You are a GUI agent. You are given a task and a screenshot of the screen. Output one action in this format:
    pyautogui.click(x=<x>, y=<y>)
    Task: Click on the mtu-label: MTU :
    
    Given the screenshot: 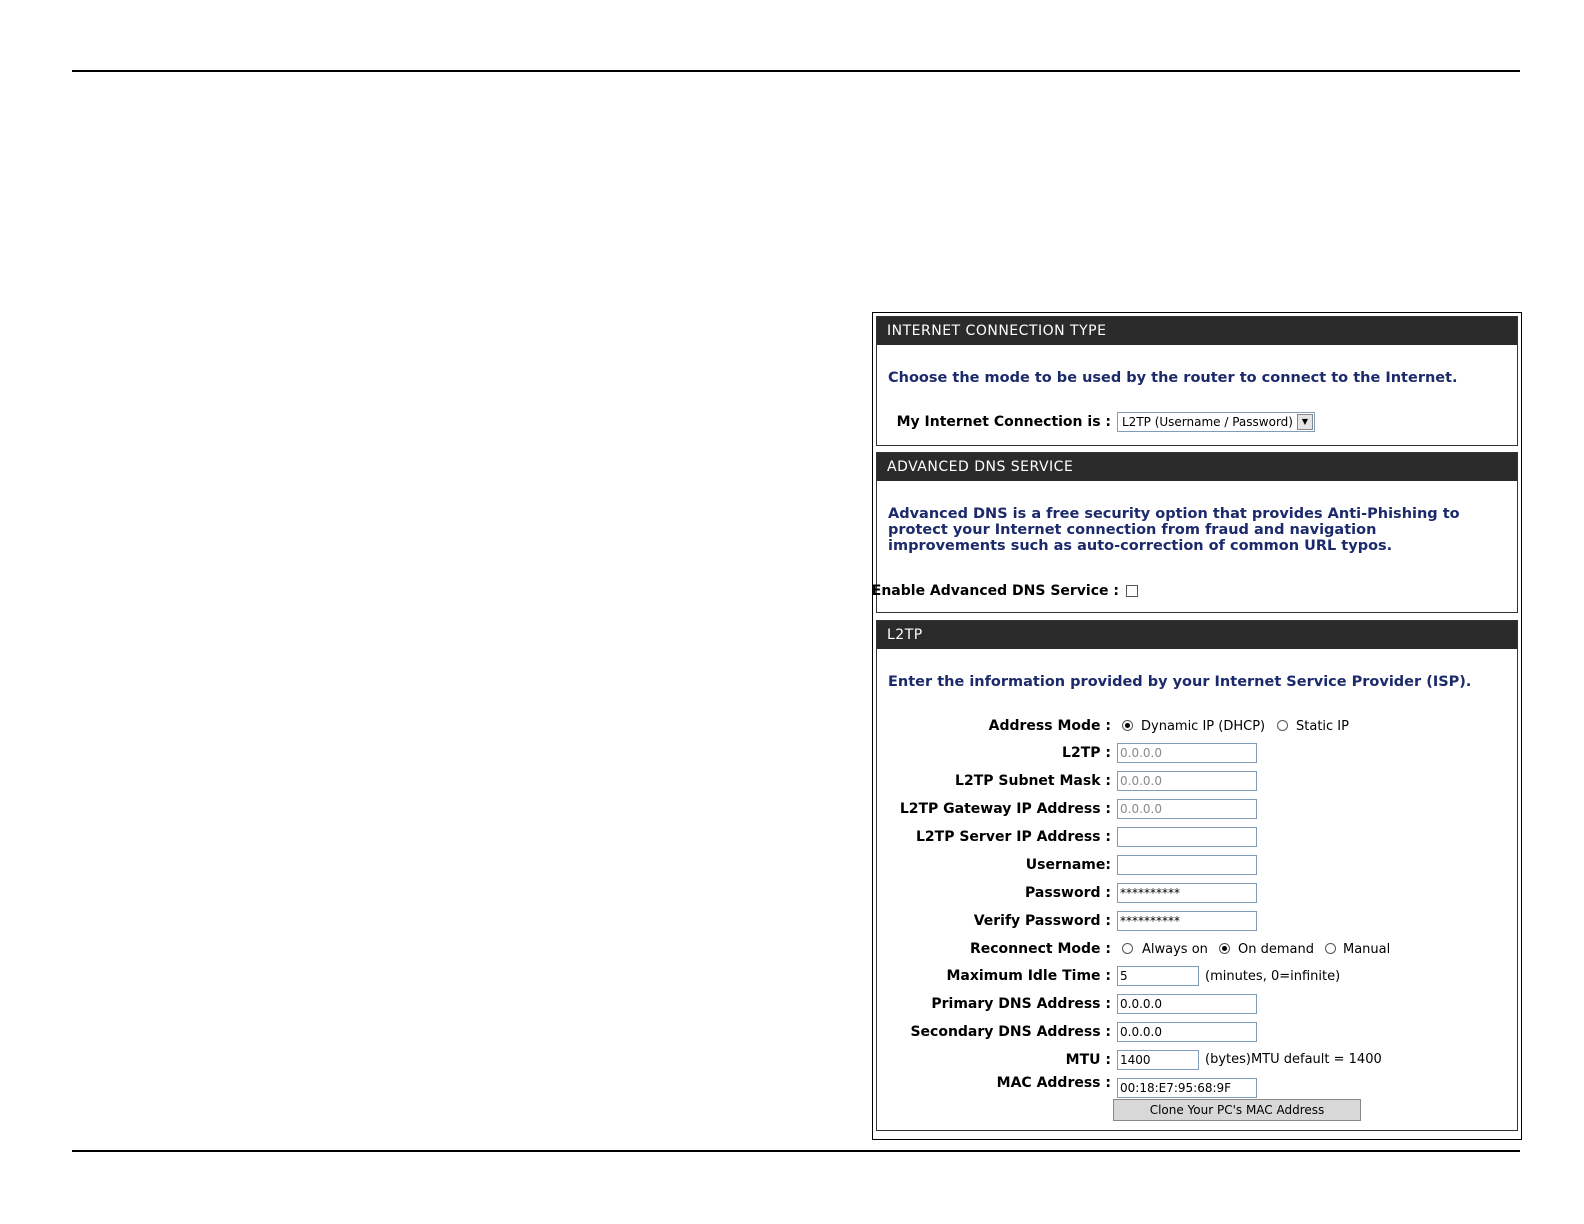 What is the action you would take?
    pyautogui.click(x=1088, y=1060)
    